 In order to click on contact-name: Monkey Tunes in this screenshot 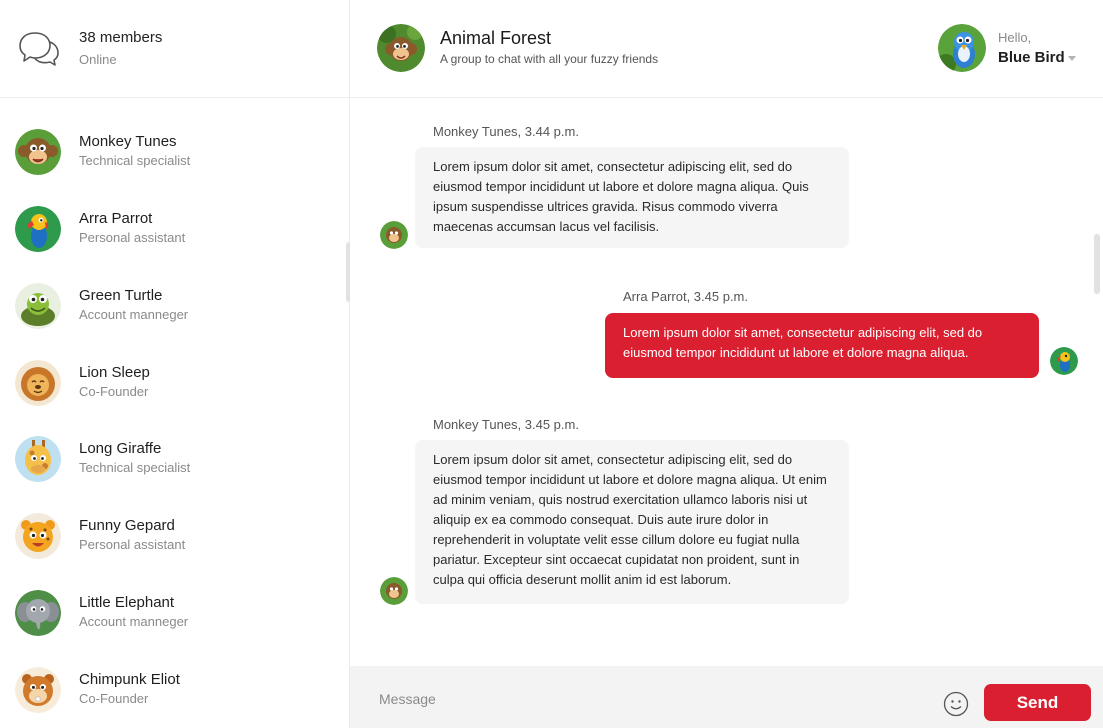, I will do `click(128, 141)`.